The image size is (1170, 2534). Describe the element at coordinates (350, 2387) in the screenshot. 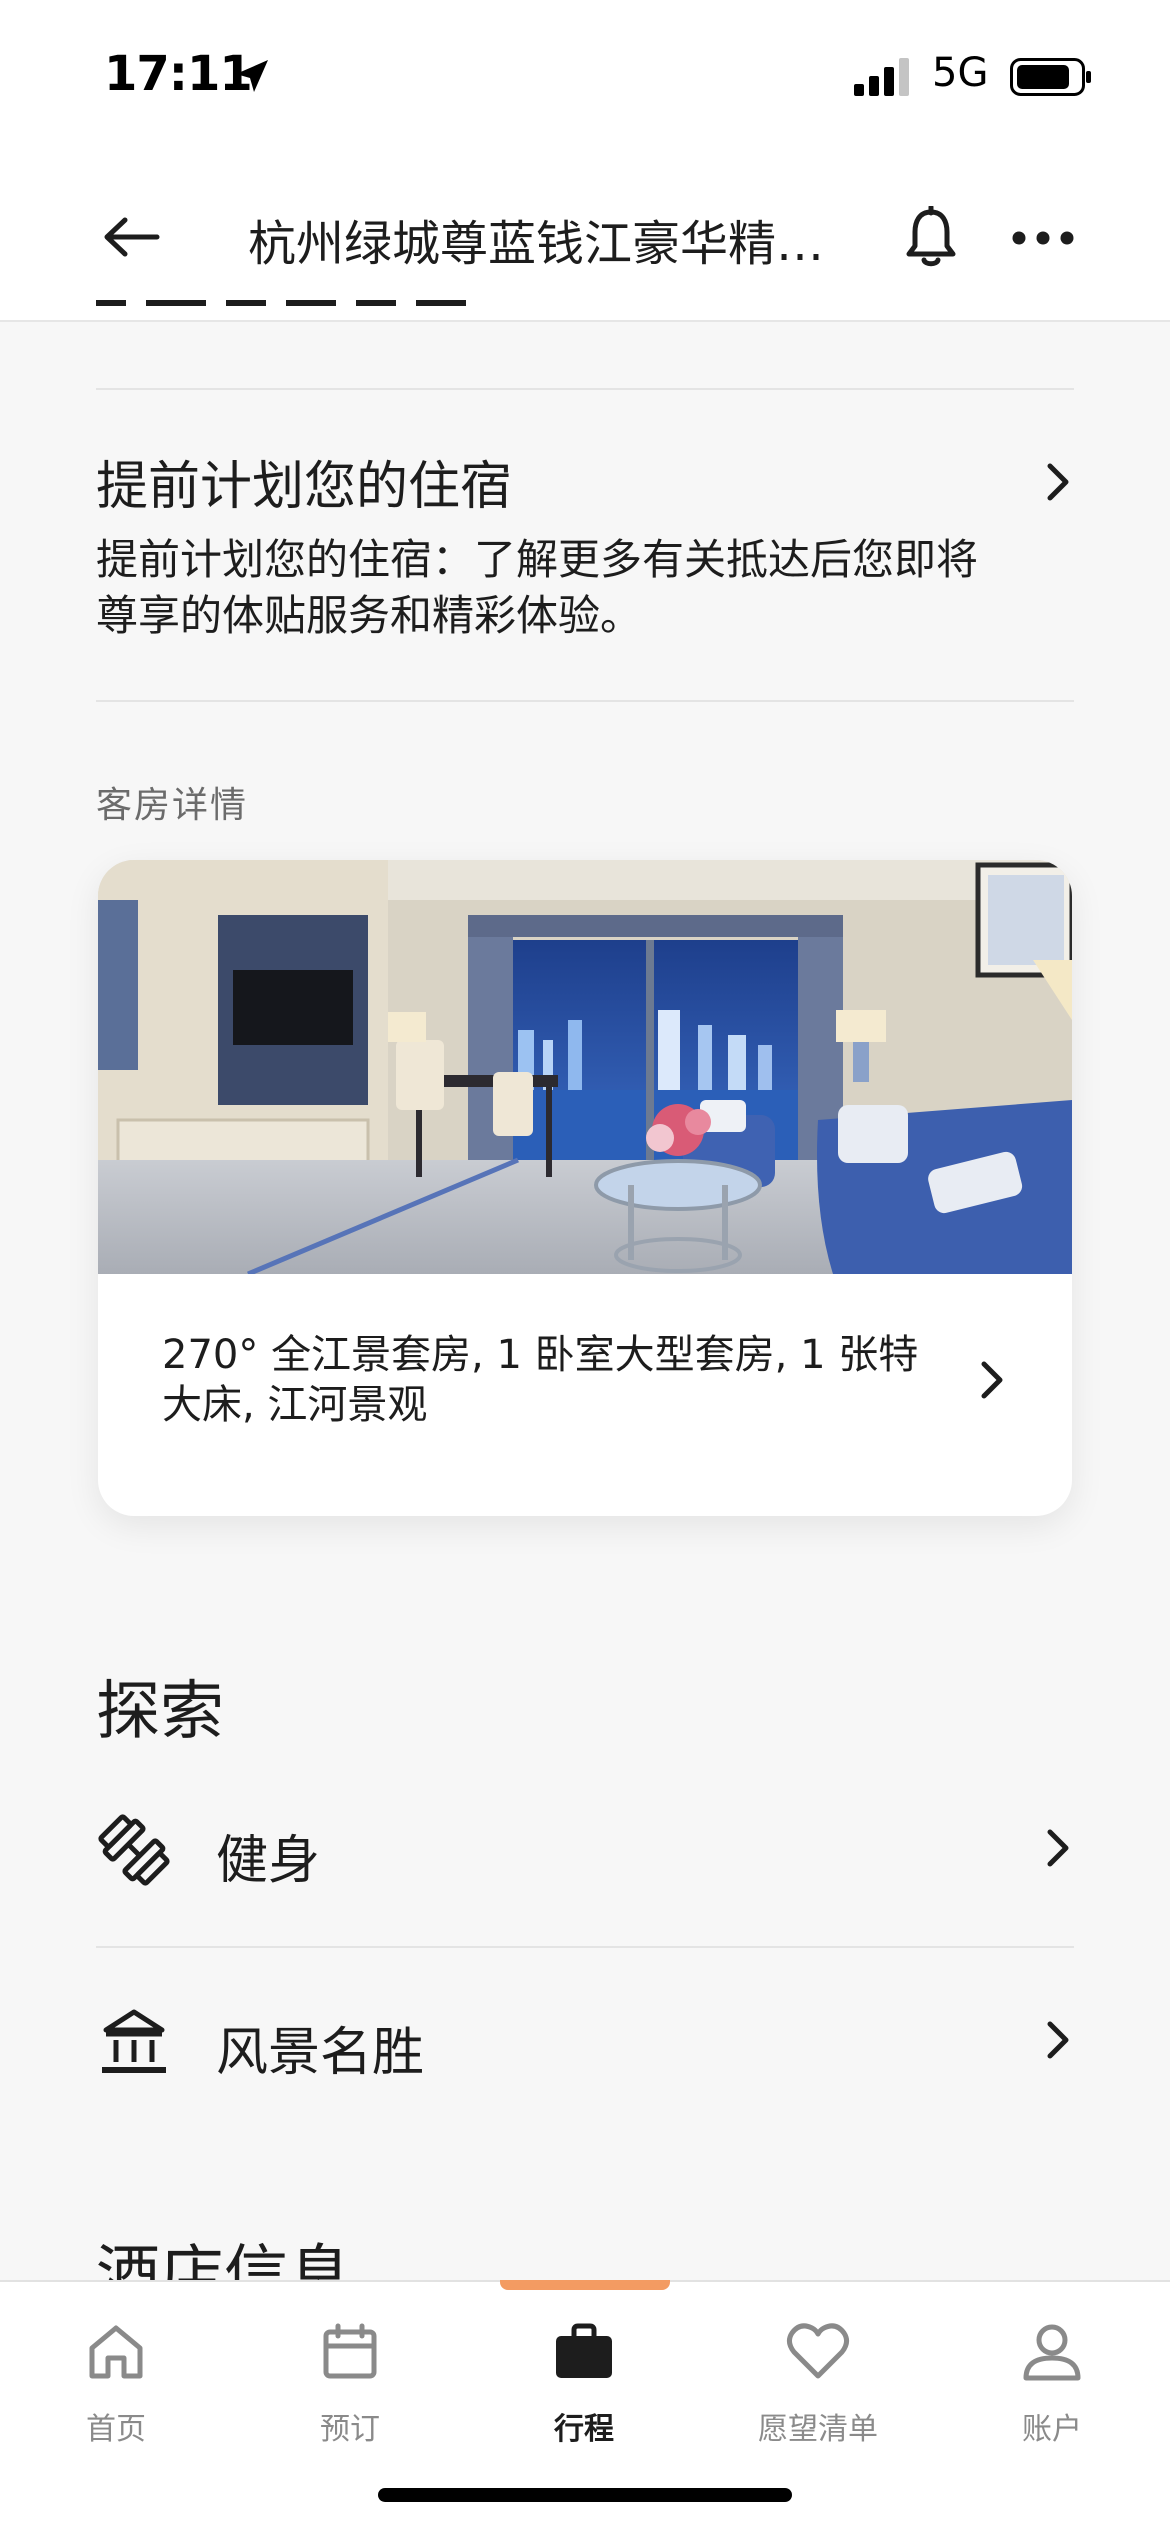

I see `tab-bookings: 预订` at that location.